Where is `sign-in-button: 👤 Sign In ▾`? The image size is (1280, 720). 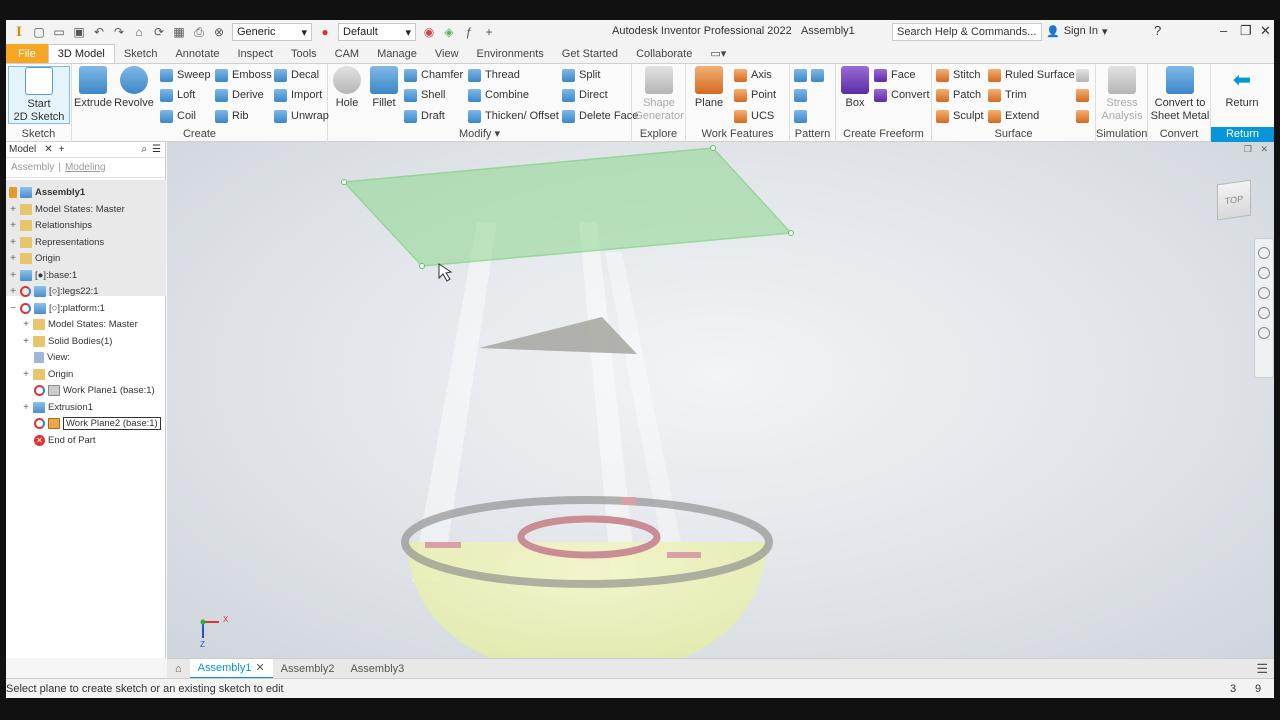
sign-in-button: 👤 Sign In ▾ is located at coordinates (1076, 31).